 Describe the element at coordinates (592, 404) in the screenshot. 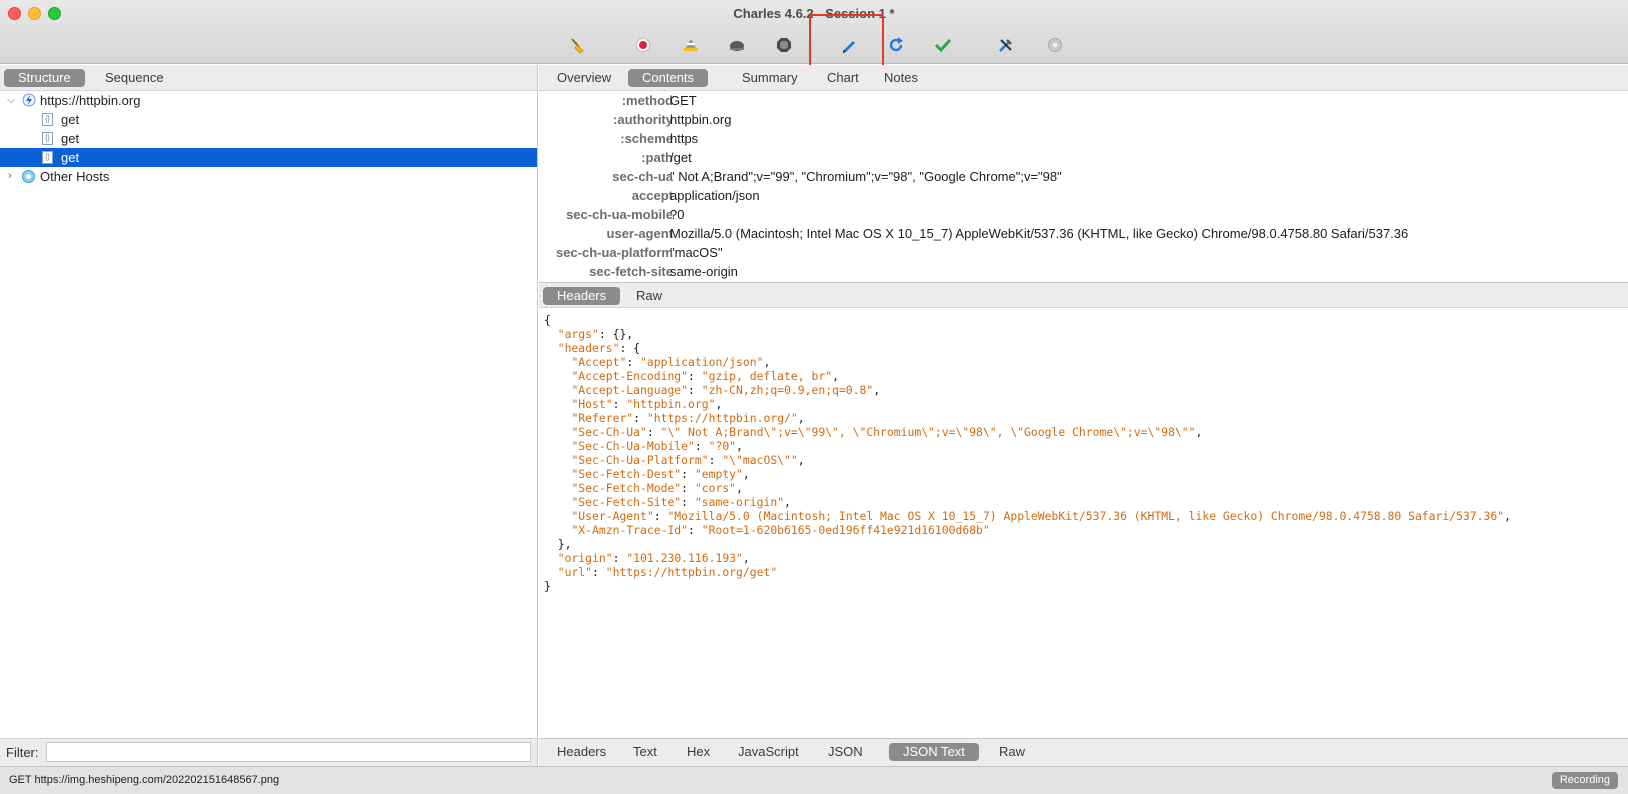

I see `json-key: "Host"` at that location.